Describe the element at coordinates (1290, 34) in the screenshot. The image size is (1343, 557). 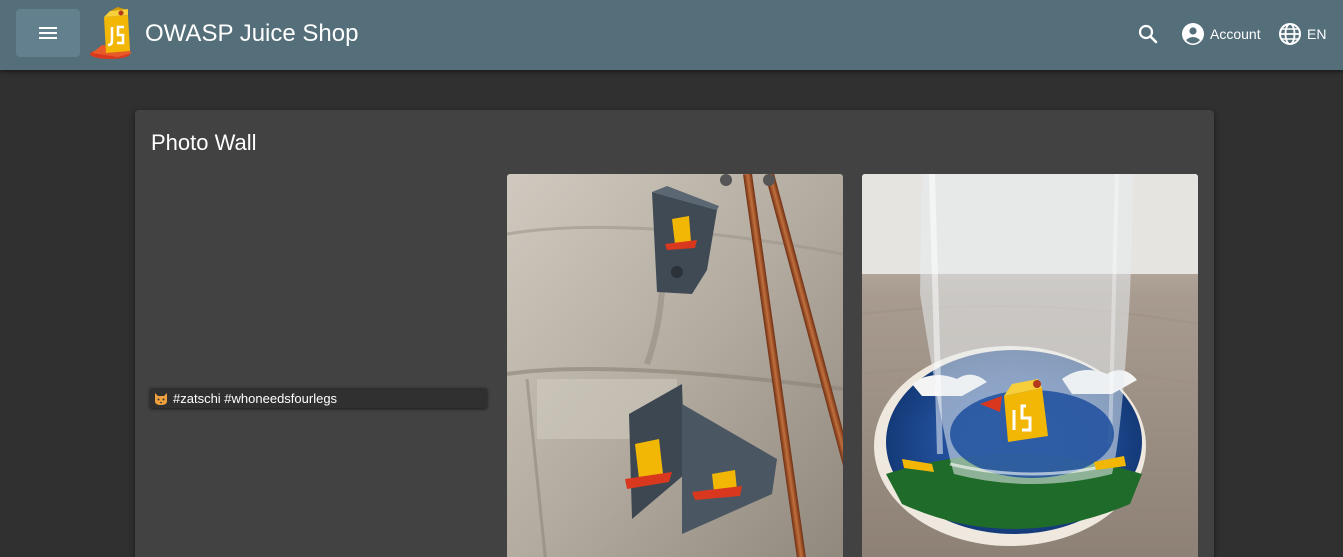
I see `language-globe-icon` at that location.